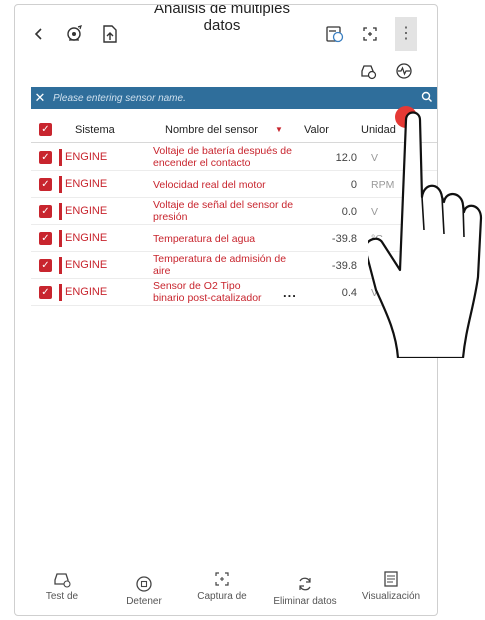 This screenshot has height=620, width=485. What do you see at coordinates (349, 293) in the screenshot?
I see `value-cell: 0.4` at bounding box center [349, 293].